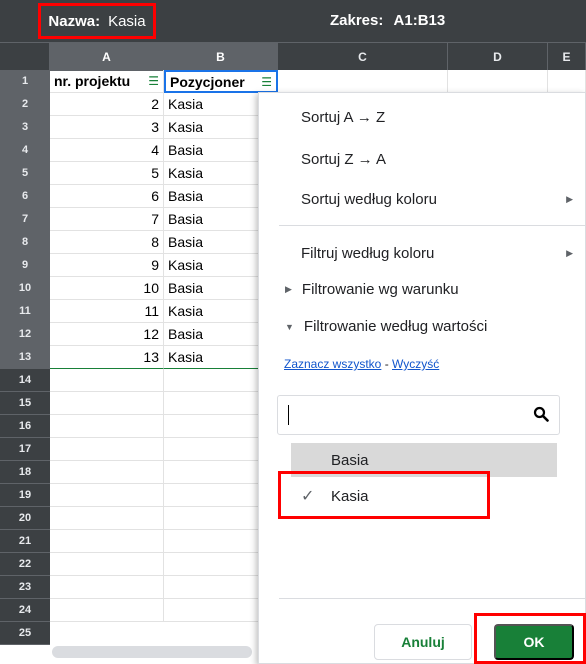 The image size is (586, 664). Describe the element at coordinates (25, 449) in the screenshot. I see `row-header: 17` at that location.